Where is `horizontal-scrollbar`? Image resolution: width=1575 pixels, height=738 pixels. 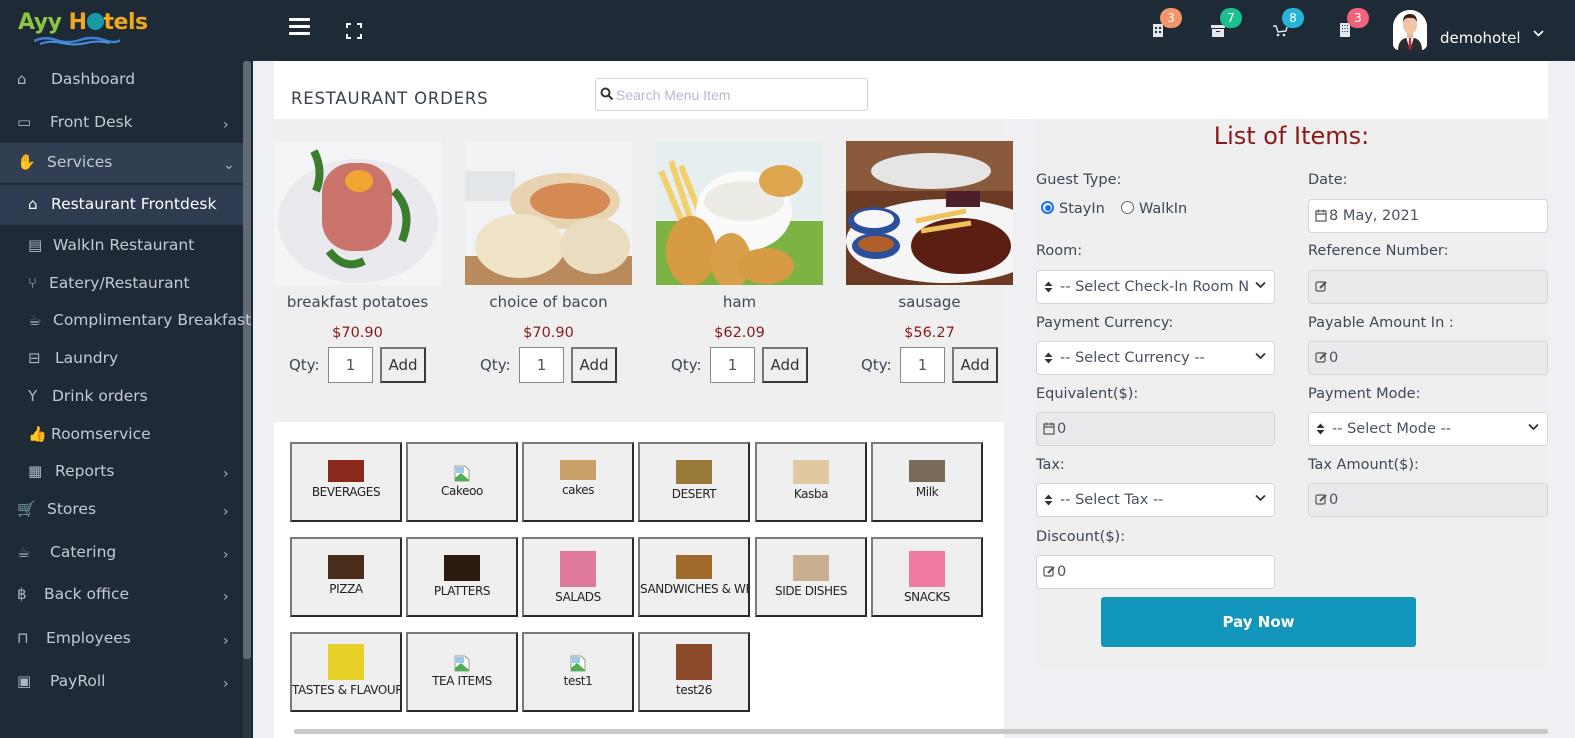 horizontal-scrollbar is located at coordinates (921, 731).